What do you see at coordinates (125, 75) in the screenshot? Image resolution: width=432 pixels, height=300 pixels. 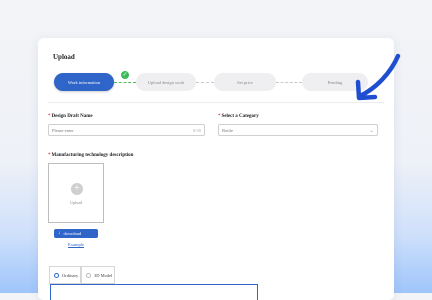 I see `check-icon: ✓` at bounding box center [125, 75].